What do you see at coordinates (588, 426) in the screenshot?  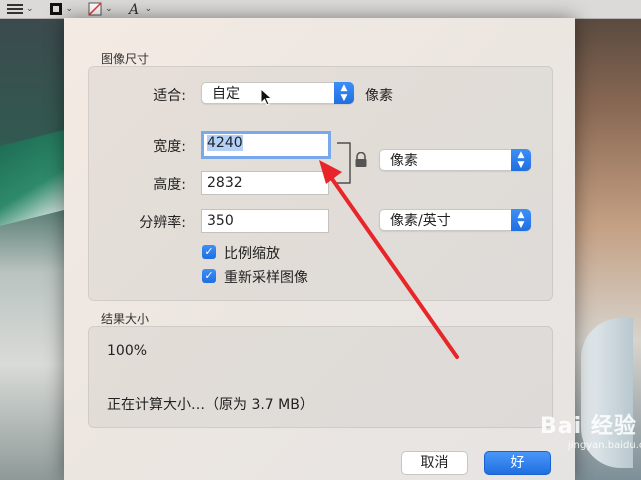 I see `watermark-brand: Bai 经验` at bounding box center [588, 426].